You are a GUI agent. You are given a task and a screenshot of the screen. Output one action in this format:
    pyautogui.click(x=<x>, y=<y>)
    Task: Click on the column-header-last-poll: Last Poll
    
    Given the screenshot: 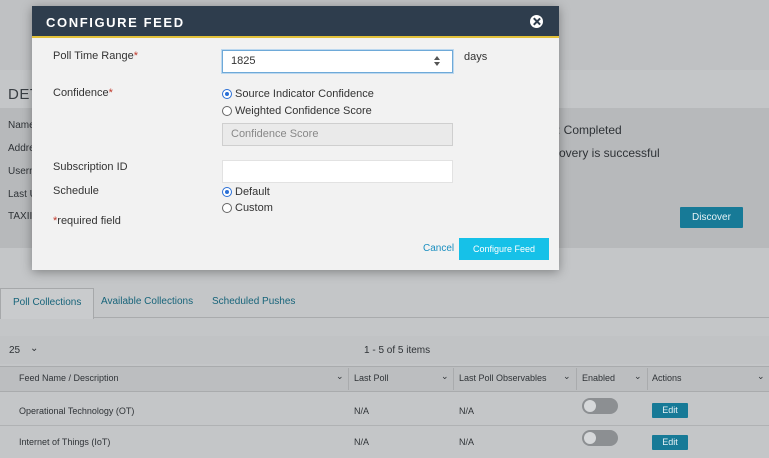 What is the action you would take?
    pyautogui.click(x=371, y=378)
    